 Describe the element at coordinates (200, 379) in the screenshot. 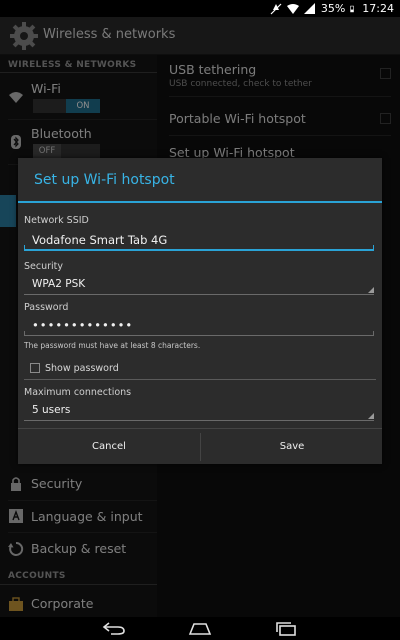

I see `section-divider` at that location.